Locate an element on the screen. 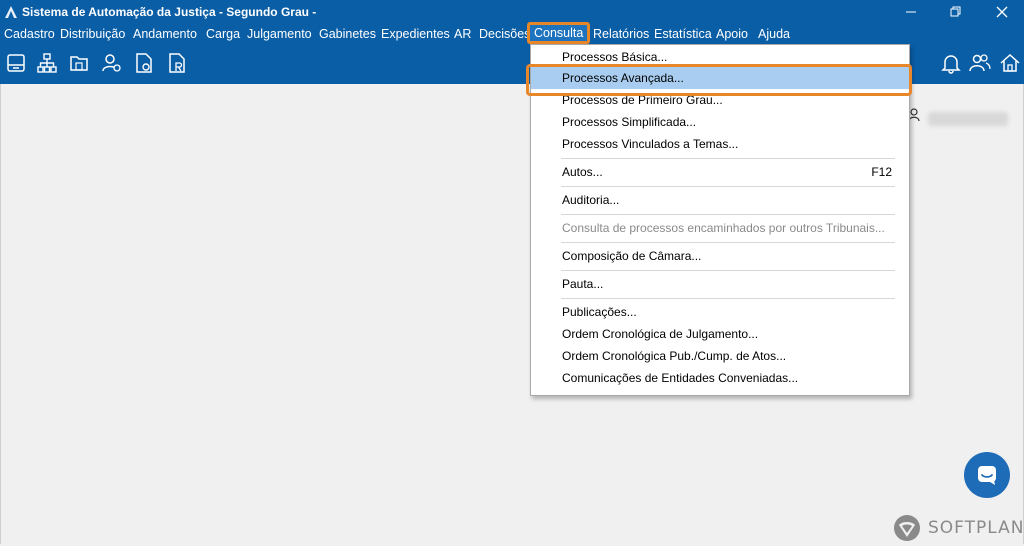 The image size is (1024, 546). minimize-button is located at coordinates (911, 12).